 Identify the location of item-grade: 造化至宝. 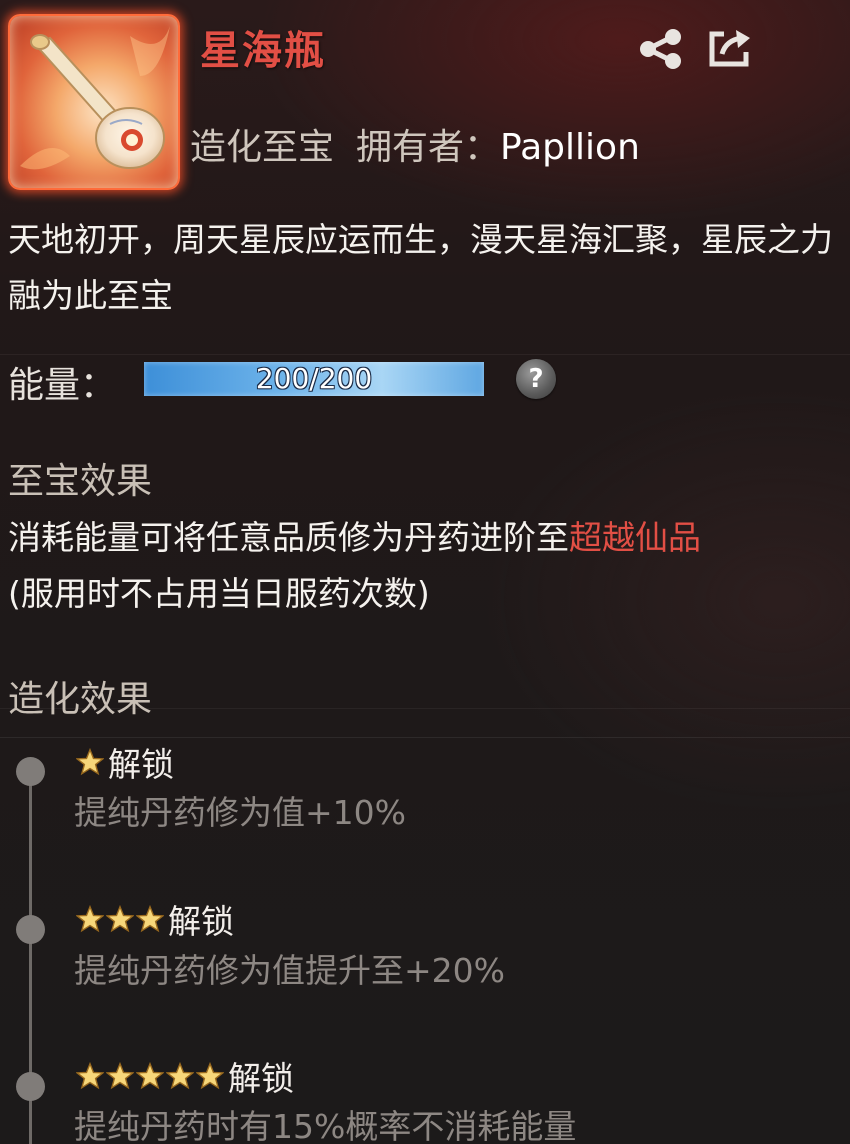
(262, 147).